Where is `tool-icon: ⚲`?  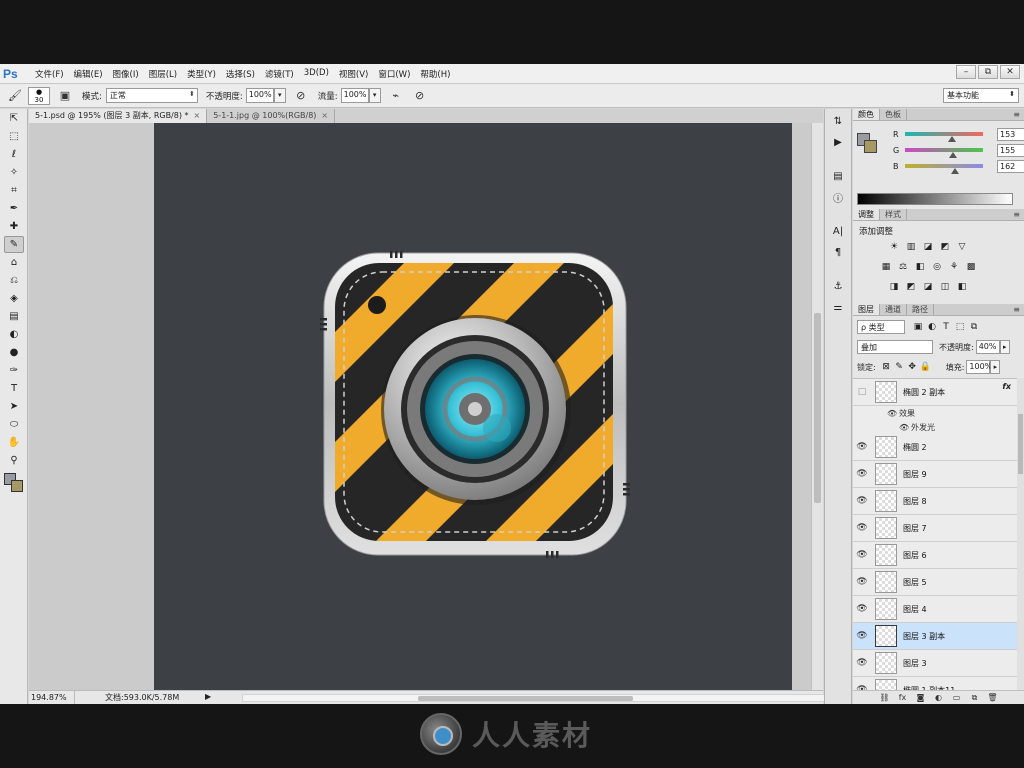
tool-icon: ⚲ is located at coordinates (14, 460).